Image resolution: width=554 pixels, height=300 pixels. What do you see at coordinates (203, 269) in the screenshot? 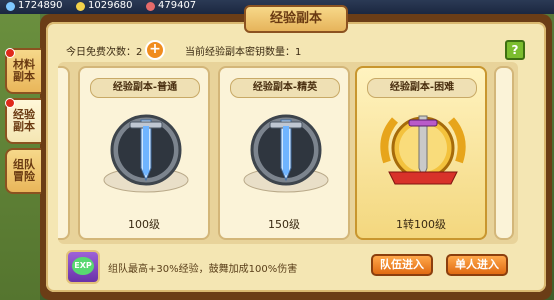
I see `bonus-description: 组队最高+30%经验，鼓舞加成100%伤害` at bounding box center [203, 269].